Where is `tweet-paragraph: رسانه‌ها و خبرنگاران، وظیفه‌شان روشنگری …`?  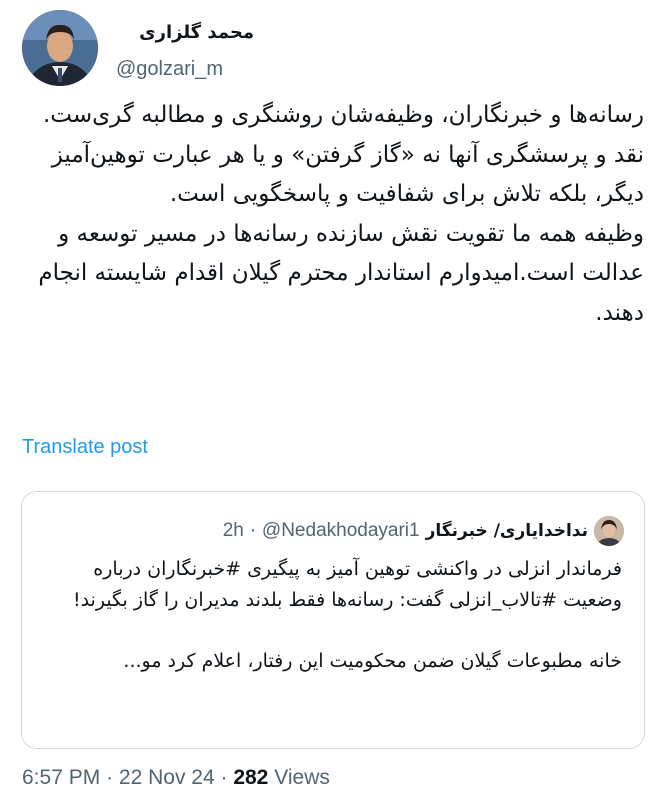 tweet-paragraph: رسانه‌ها و خبرنگاران، وظیفه‌شان روشنگری … is located at coordinates (343, 155).